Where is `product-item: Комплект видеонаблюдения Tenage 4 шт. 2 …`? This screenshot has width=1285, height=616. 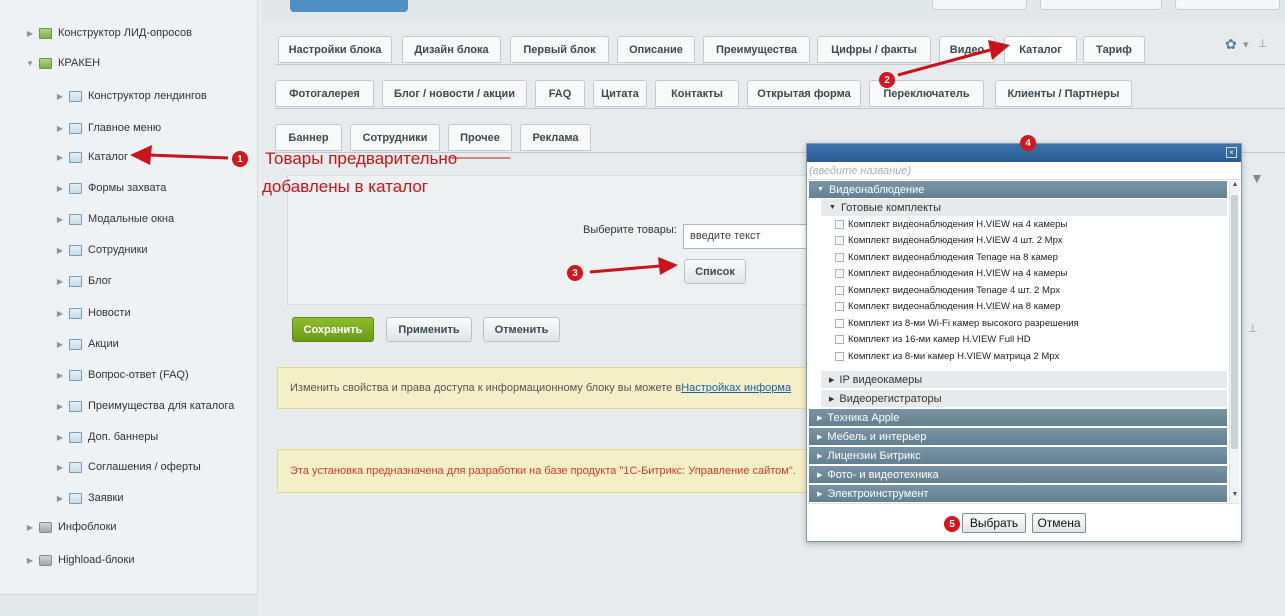
product-item: Комплект видеонаблюдения Tenage 4 шт. 2 … is located at coordinates (947, 290).